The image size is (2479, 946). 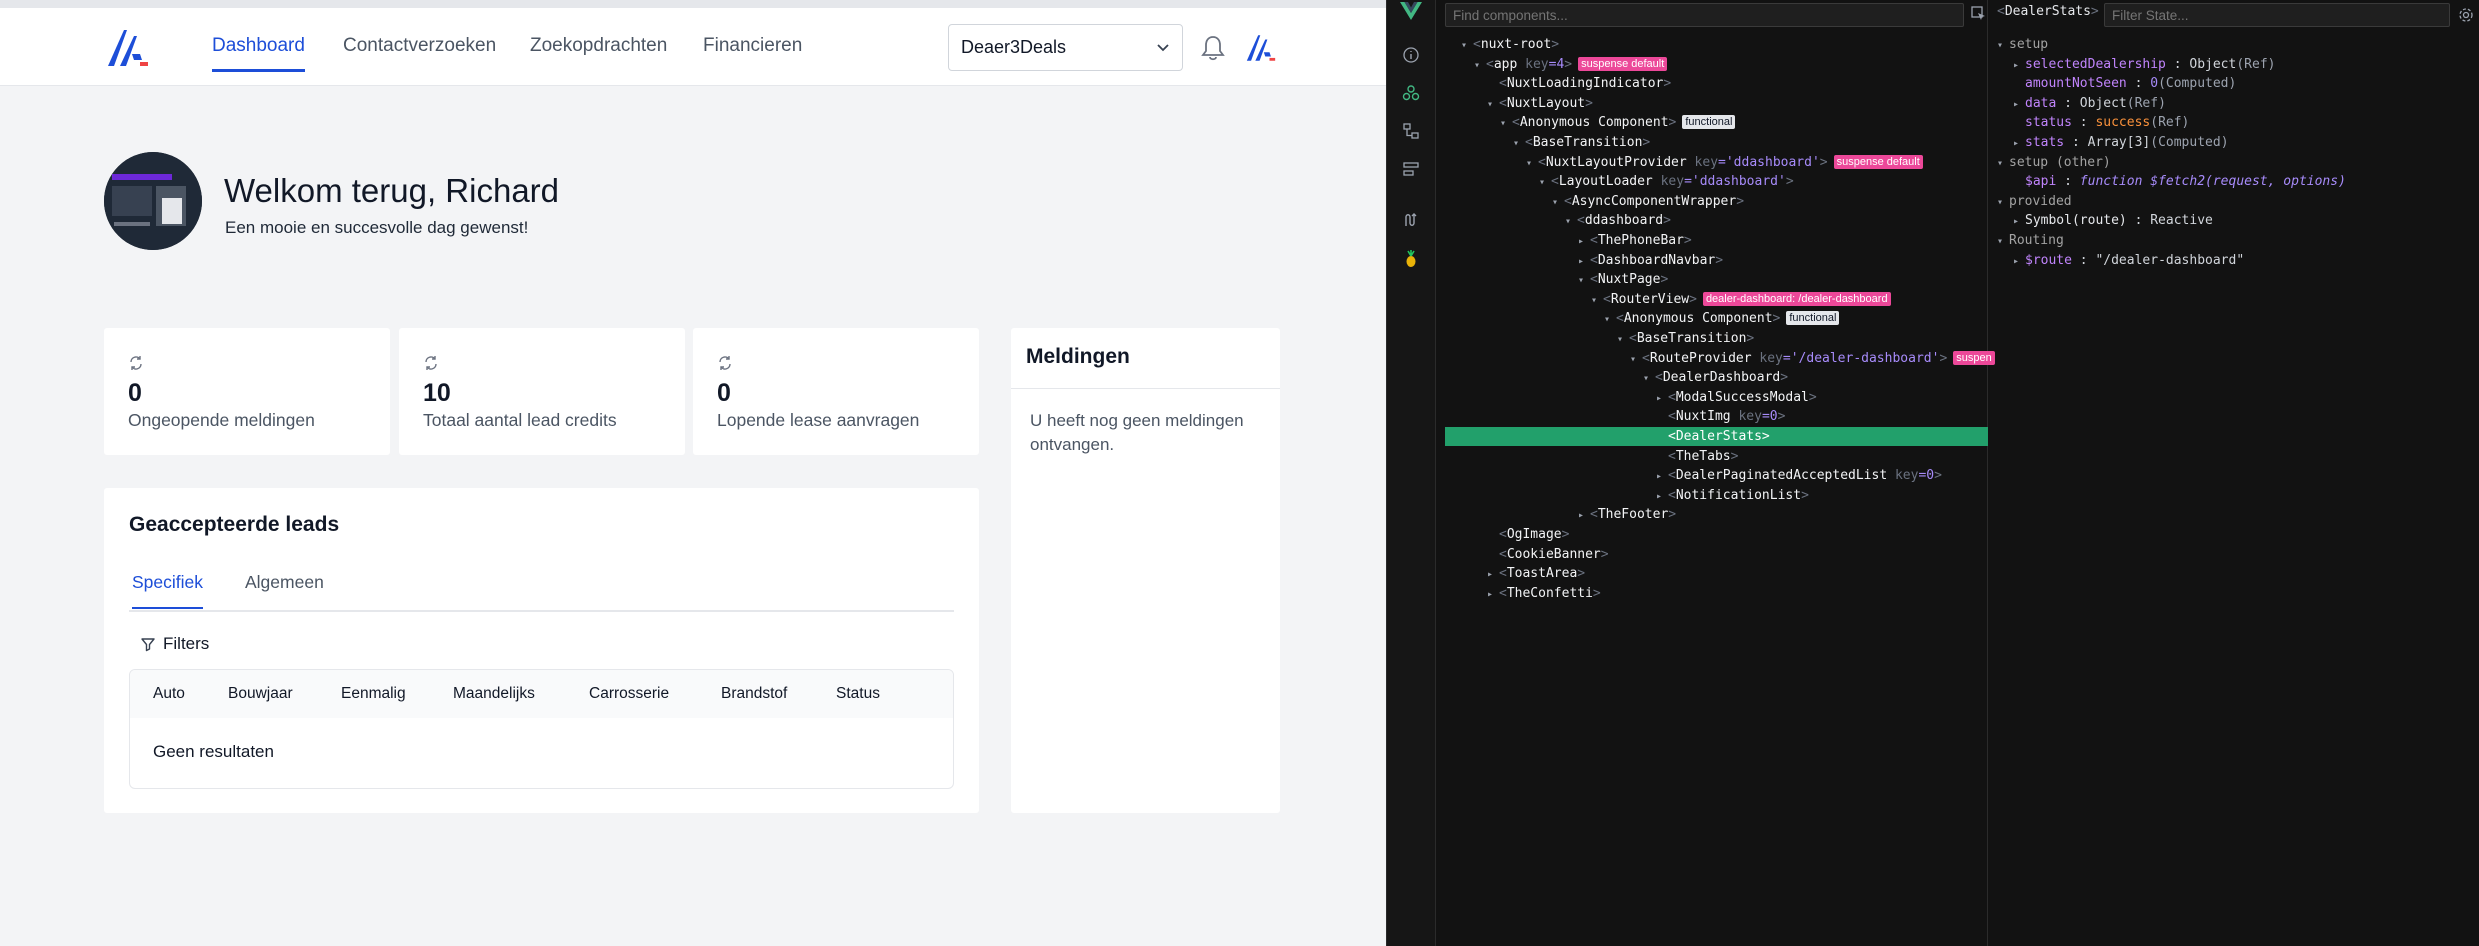 What do you see at coordinates (1261, 48) in the screenshot?
I see `user-menu-logo` at bounding box center [1261, 48].